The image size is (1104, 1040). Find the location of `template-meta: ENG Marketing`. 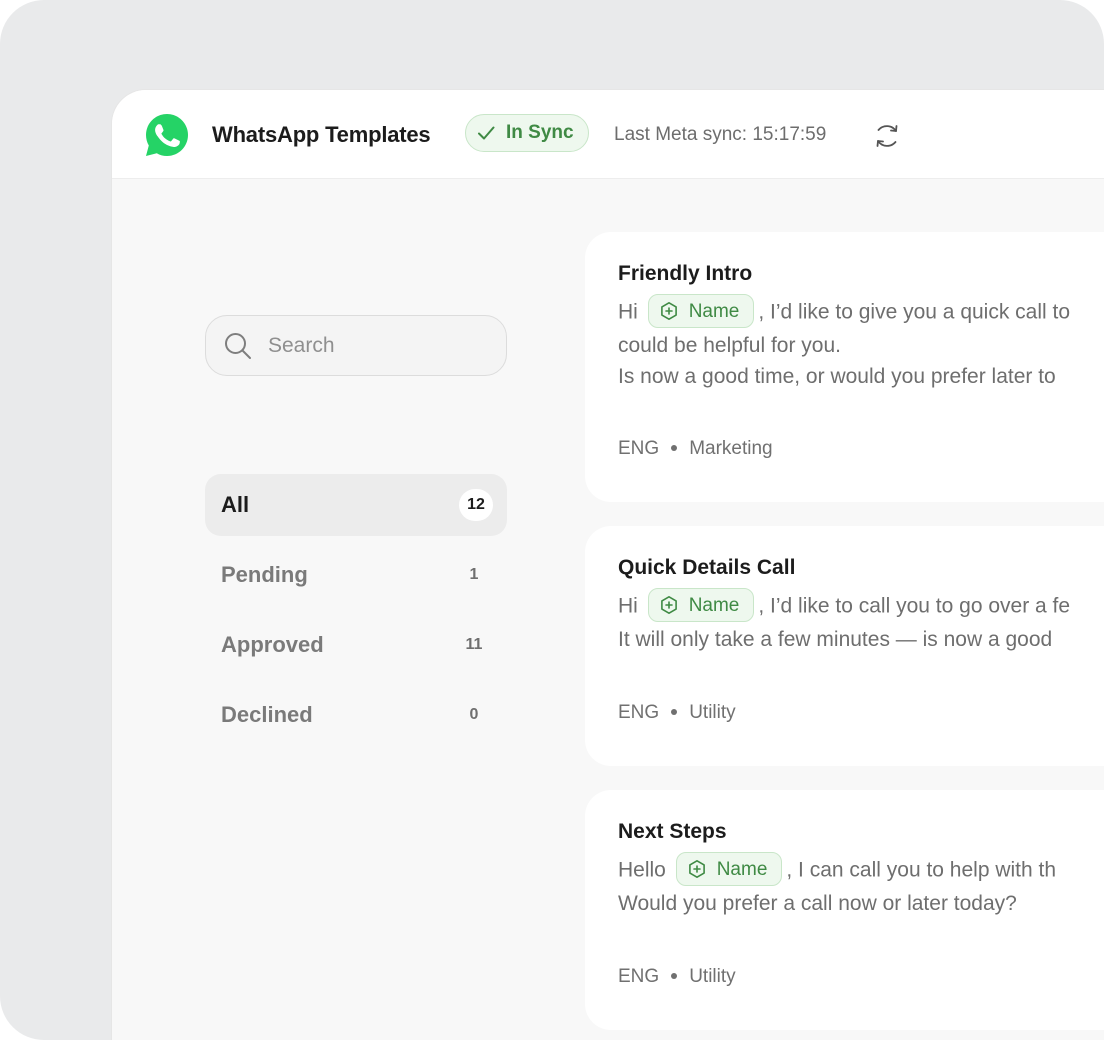

template-meta: ENG Marketing is located at coordinates (695, 449).